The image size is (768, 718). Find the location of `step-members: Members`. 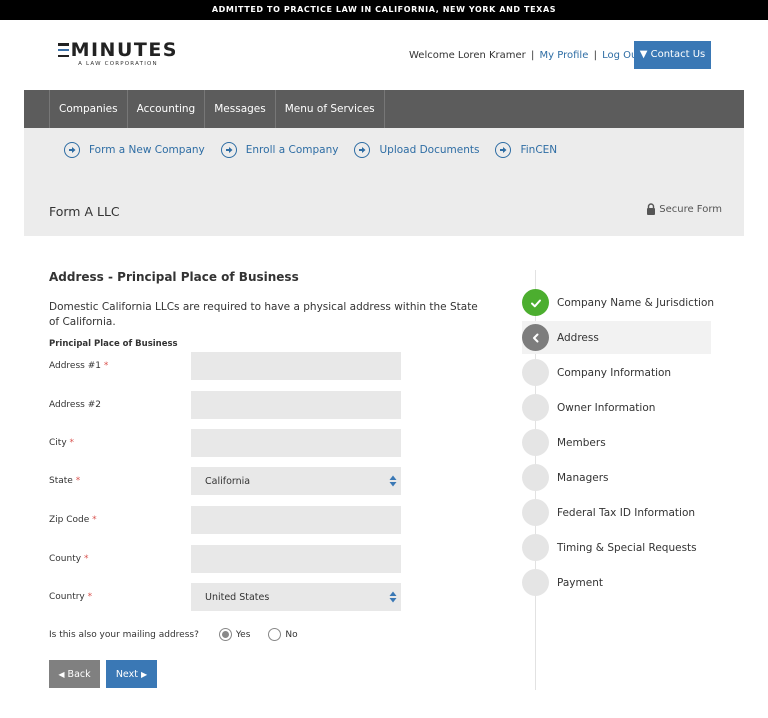

step-members: Members is located at coordinates (616, 442).